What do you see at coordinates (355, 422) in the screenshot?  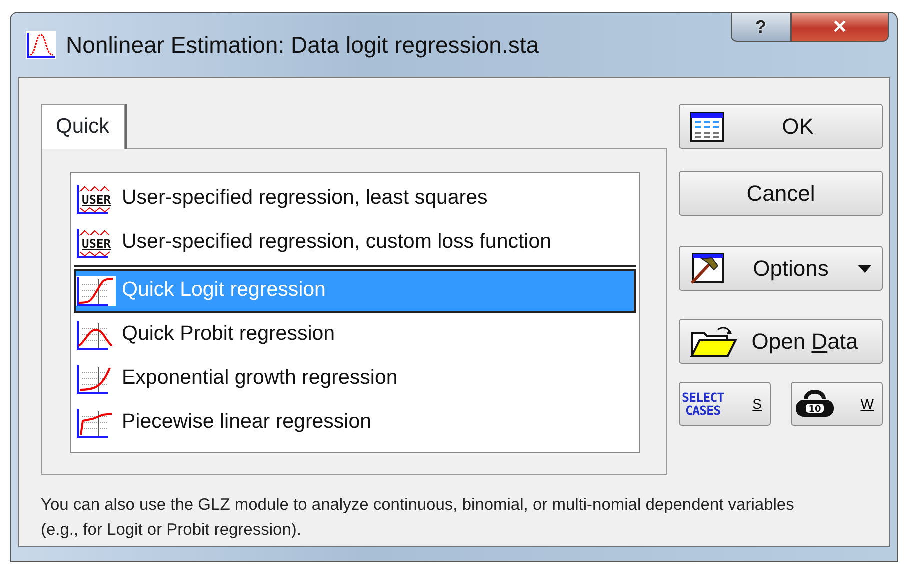 I see `list-item: Piecewise linear regression` at bounding box center [355, 422].